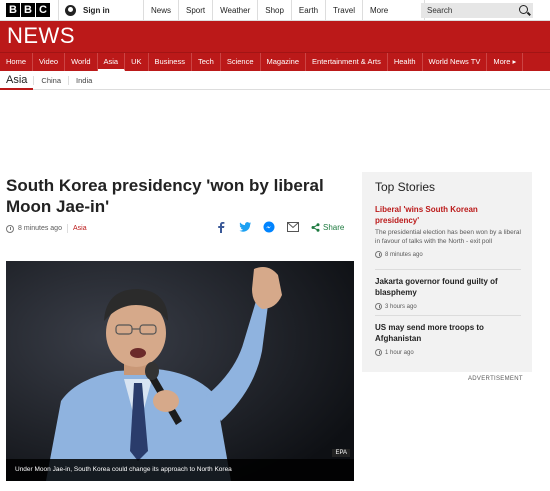 This screenshot has height=491, width=550. I want to click on nav-home: Home, so click(17, 62).